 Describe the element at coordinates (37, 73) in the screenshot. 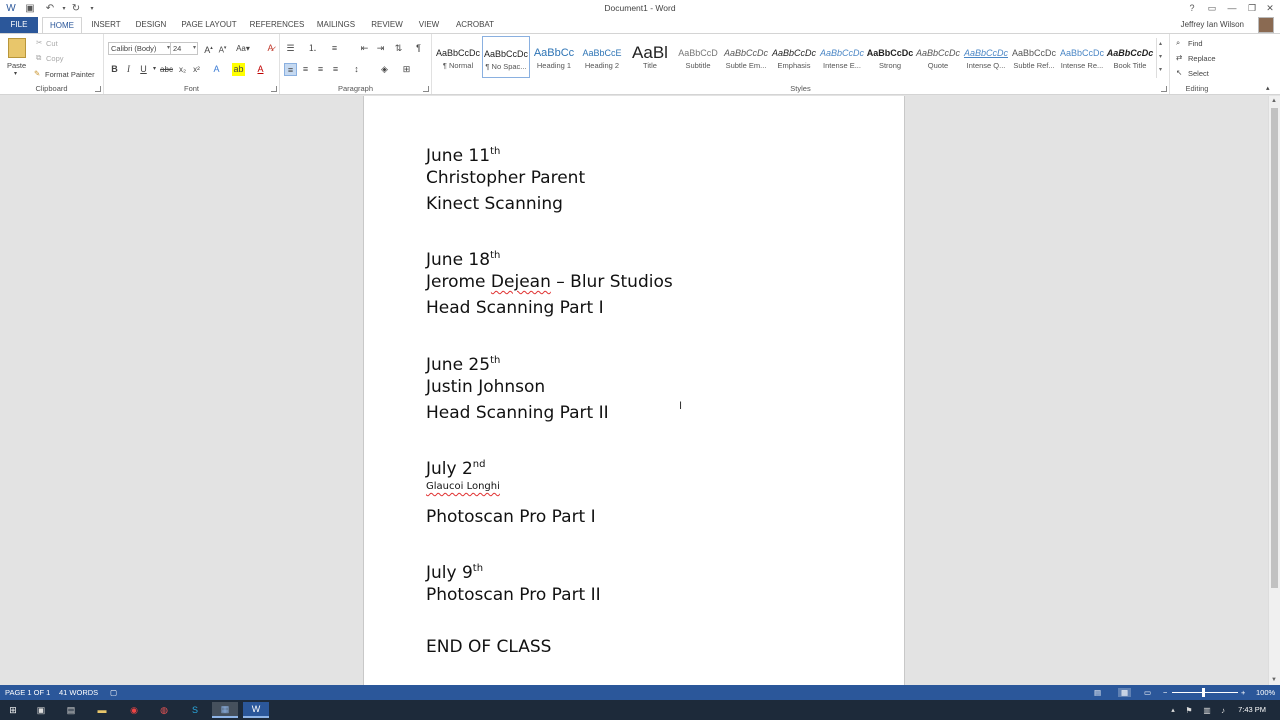

I see `format-painter-icon: ✎` at that location.